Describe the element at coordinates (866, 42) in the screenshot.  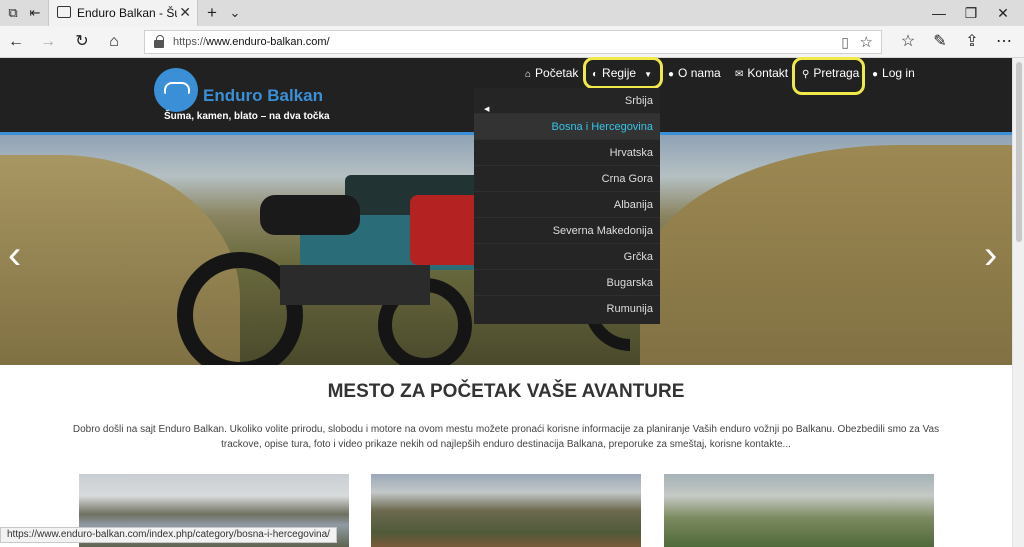
I see `favorite-star-icon: ☆` at that location.